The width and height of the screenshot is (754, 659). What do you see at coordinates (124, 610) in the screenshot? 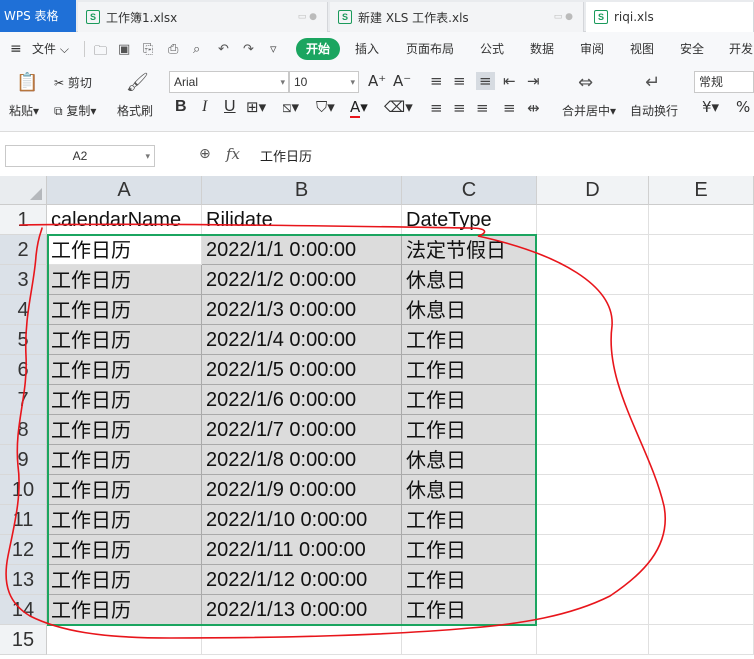
I see `cell-a14: 工作日历` at bounding box center [124, 610].